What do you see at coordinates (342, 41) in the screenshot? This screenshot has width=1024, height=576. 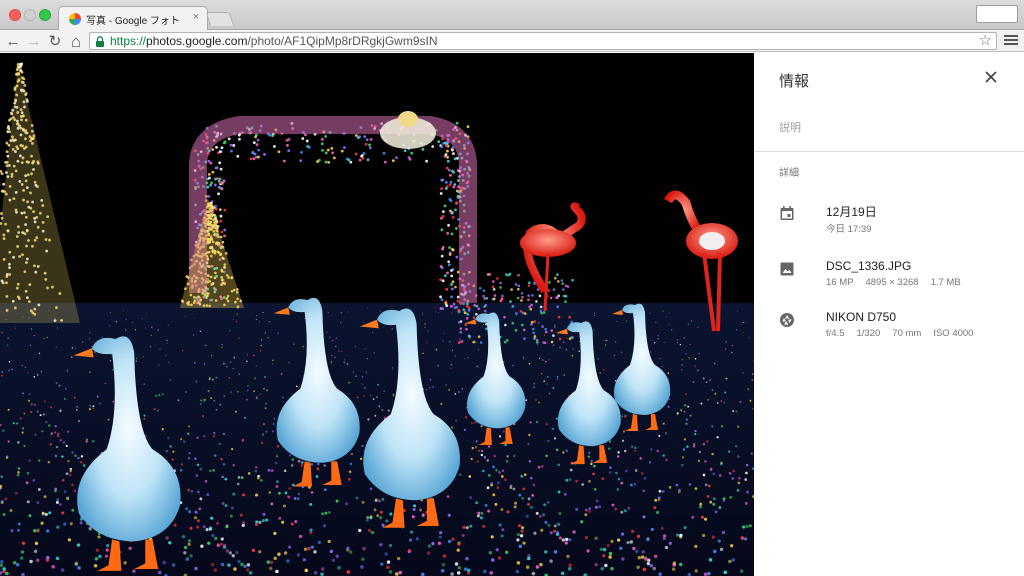 I see `url-path: /photo/AF1QipMp8rDRgkjGwm9sIN` at bounding box center [342, 41].